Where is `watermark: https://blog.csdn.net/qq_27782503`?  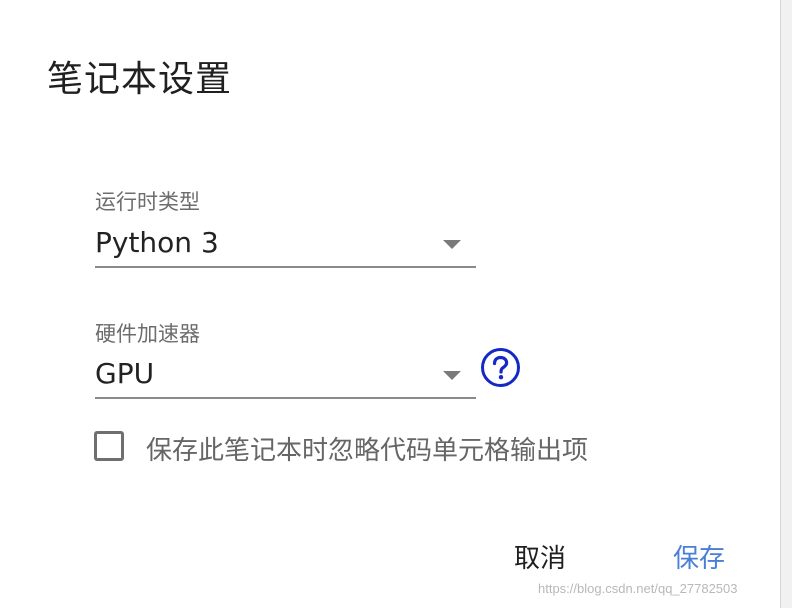 watermark: https://blog.csdn.net/qq_27782503 is located at coordinates (638, 588).